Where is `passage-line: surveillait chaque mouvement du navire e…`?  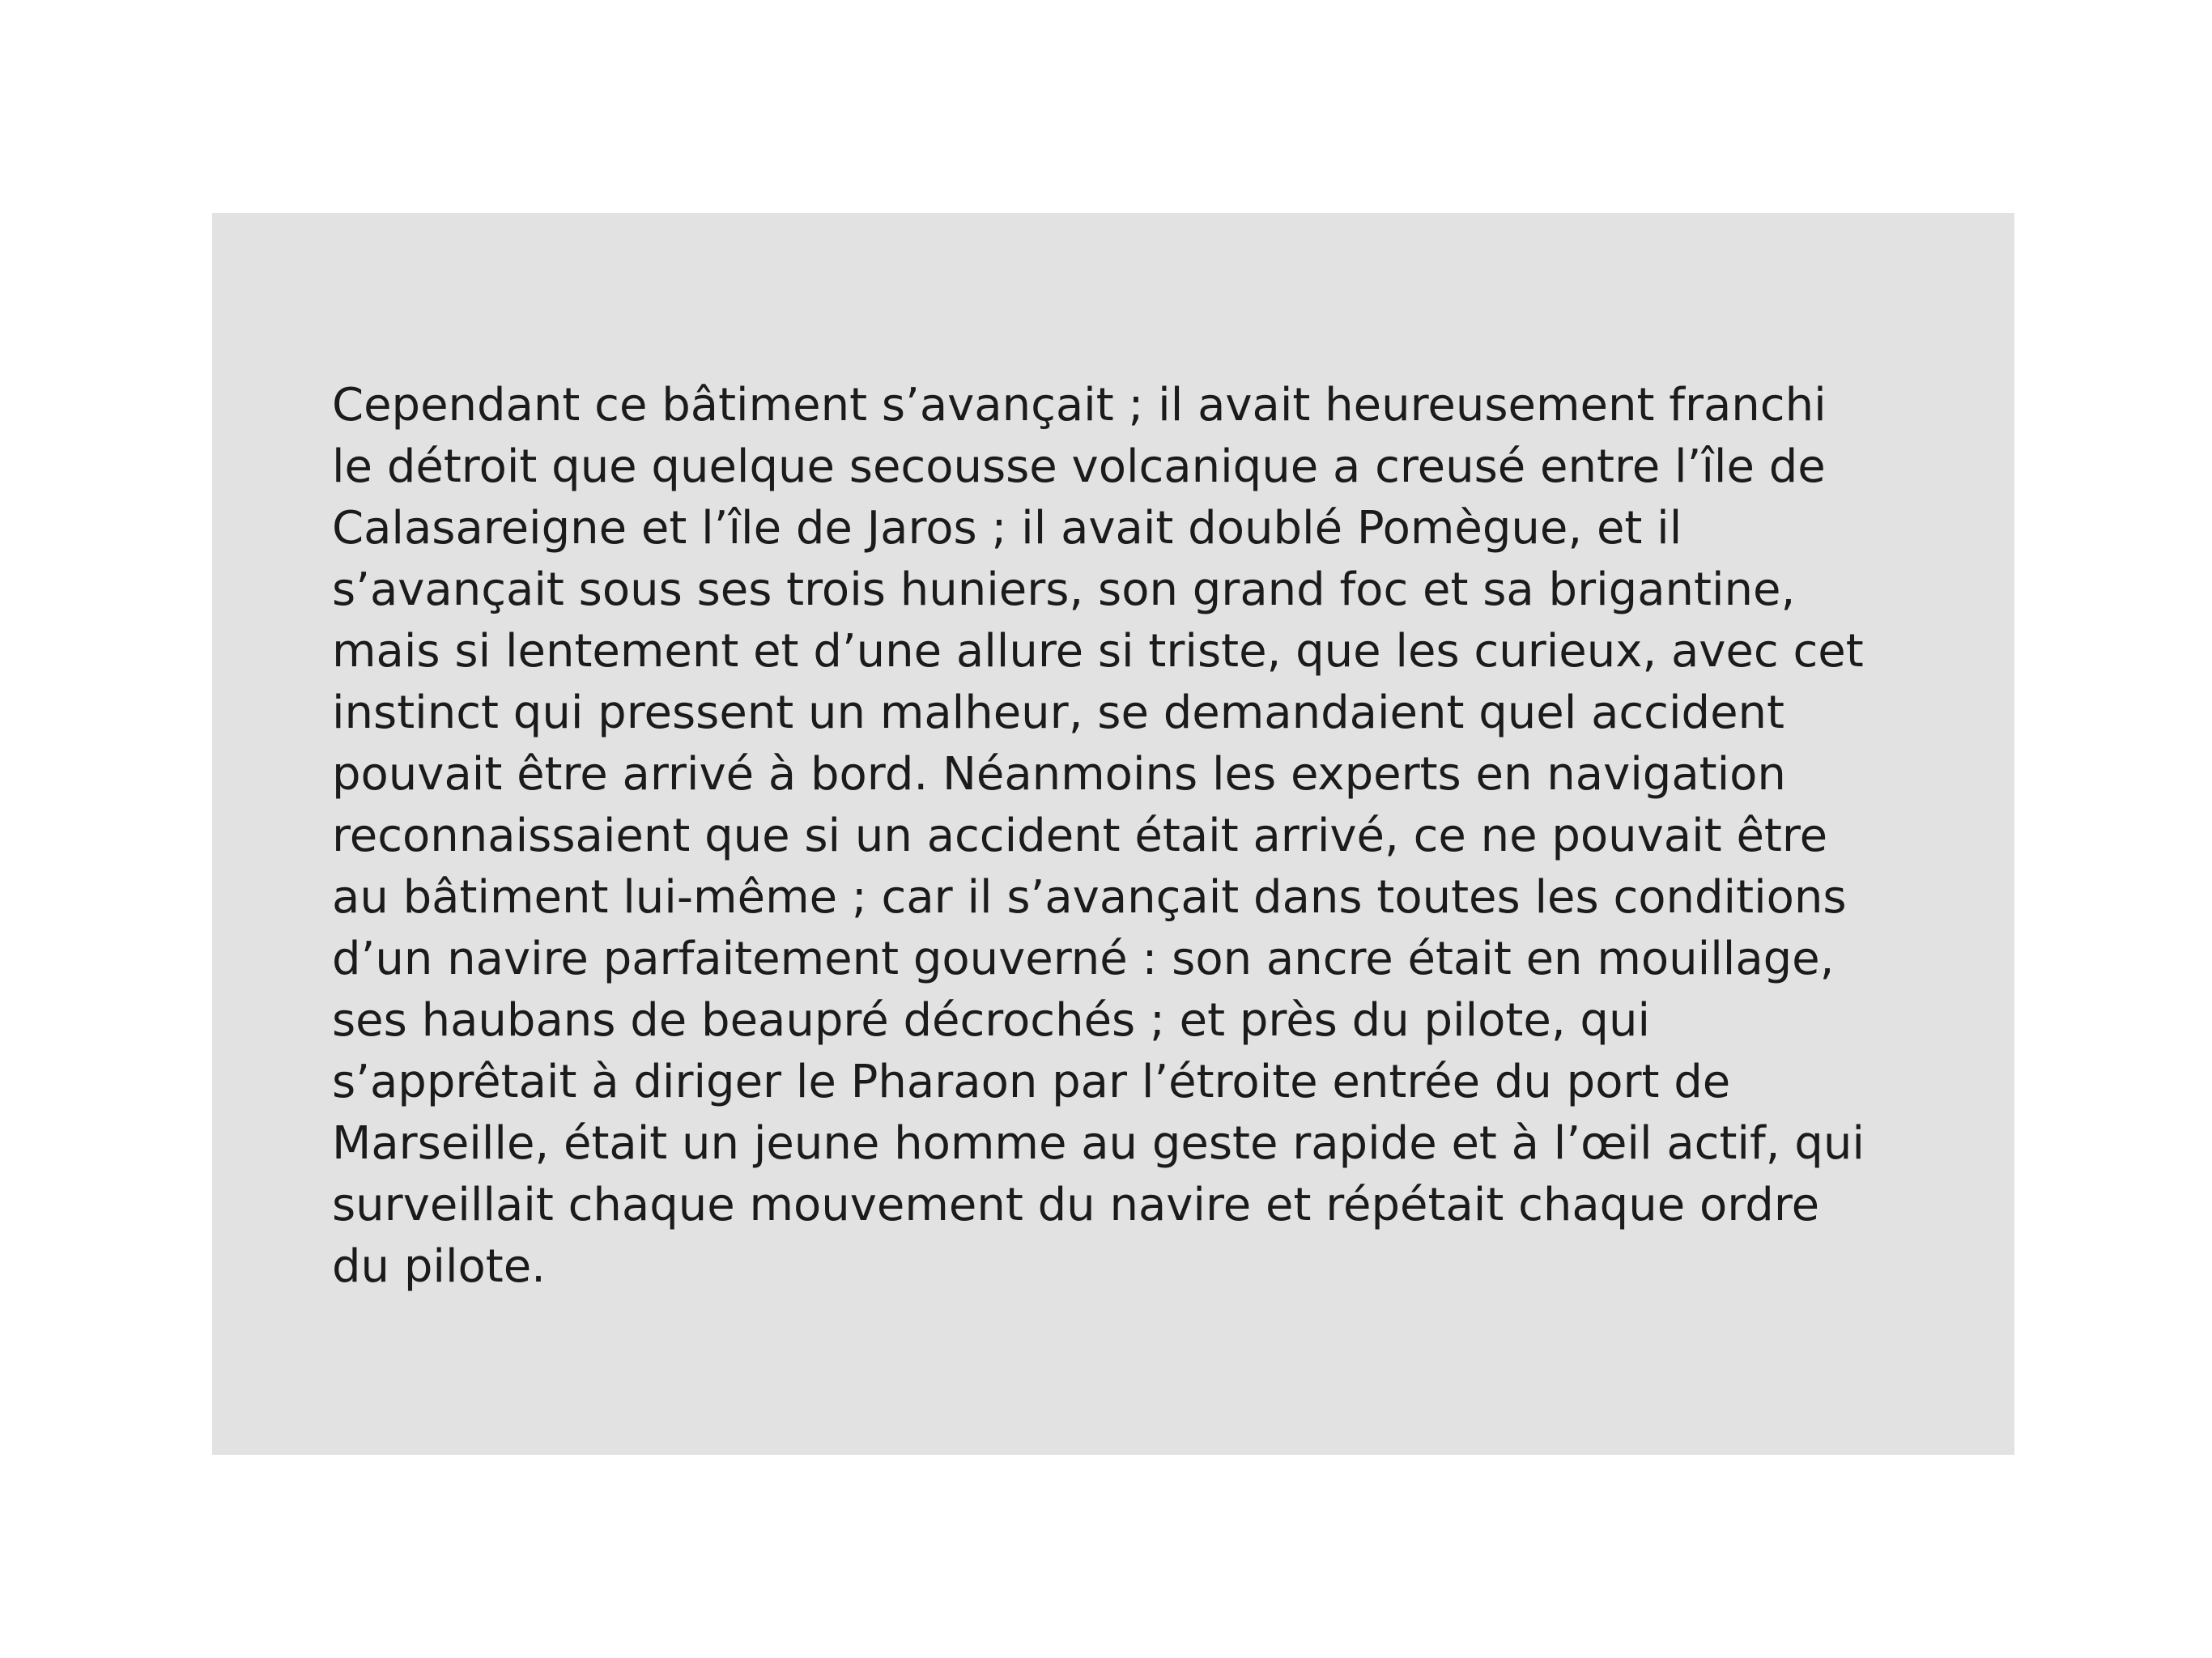 passage-line: surveillait chaque mouvement du navire e… is located at coordinates (1076, 1205).